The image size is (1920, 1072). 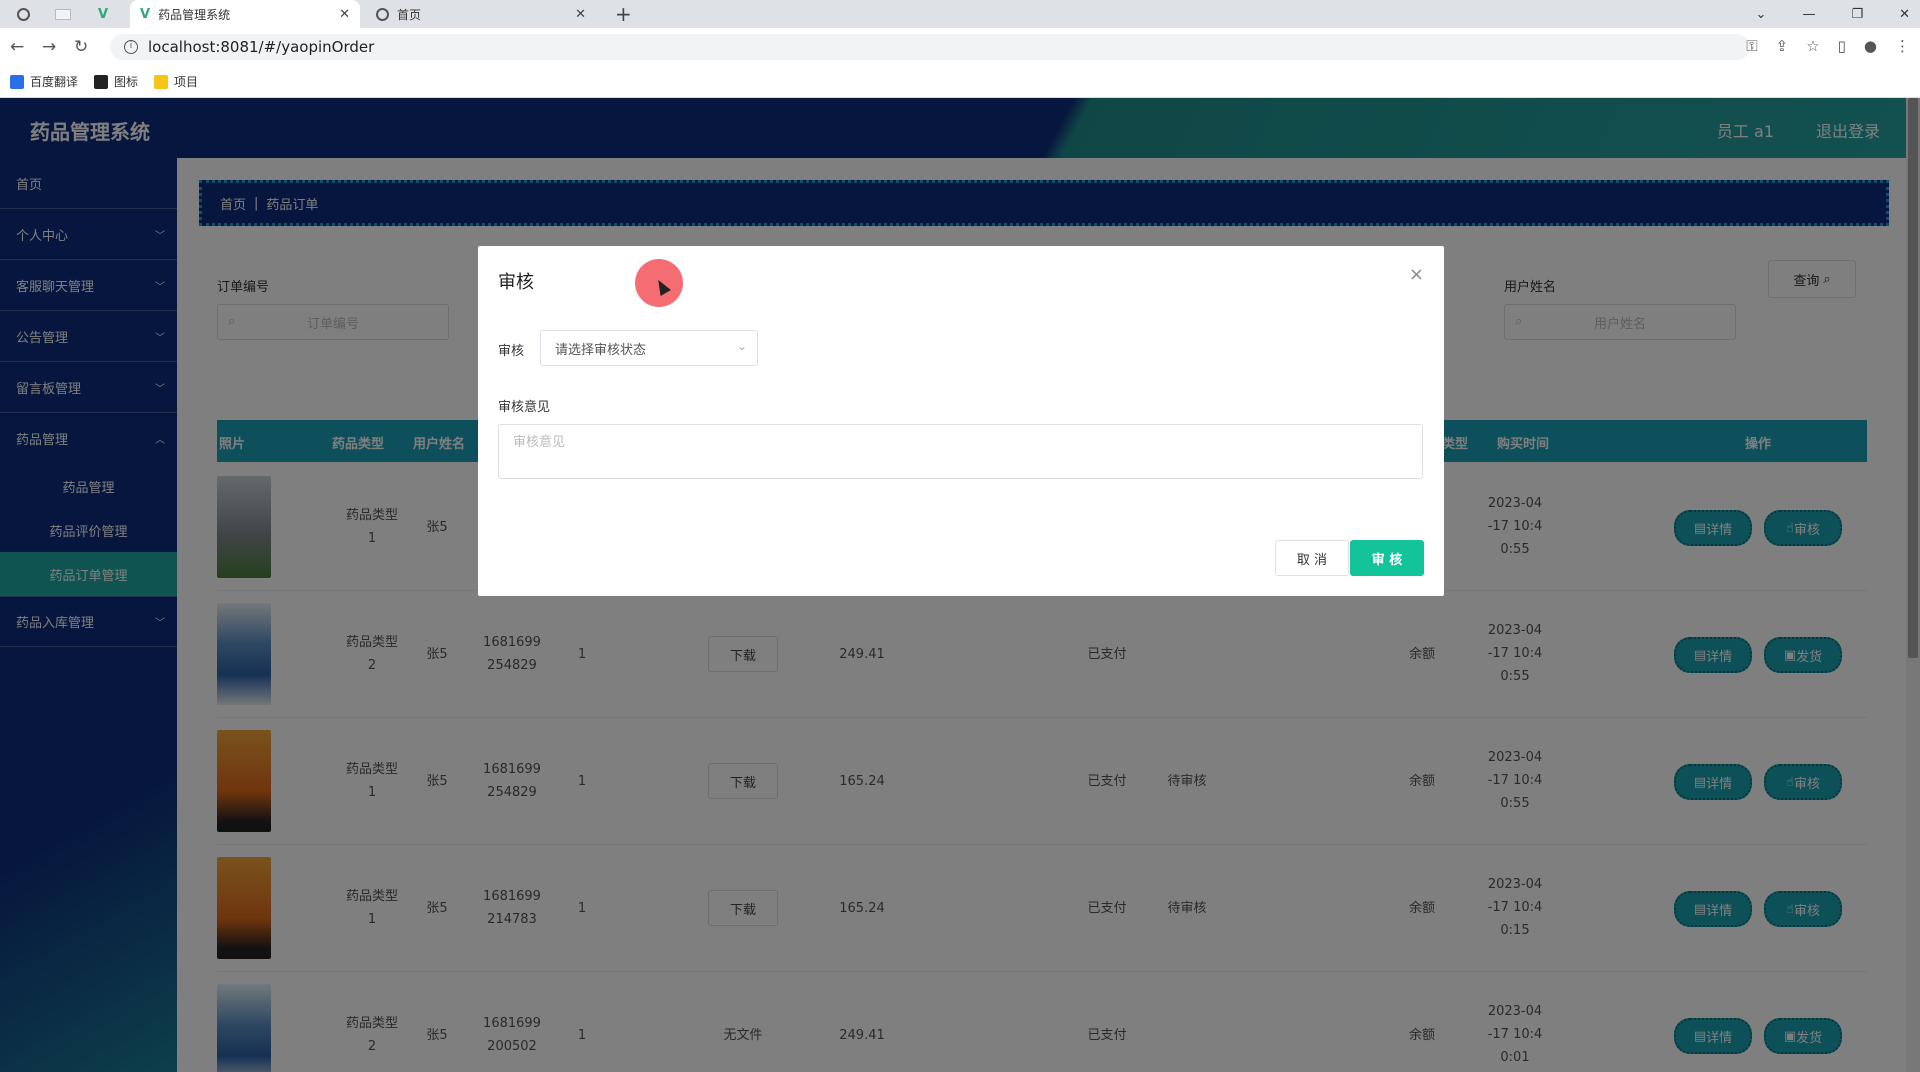 What do you see at coordinates (1833, 14) in the screenshot?
I see `window-controls: ⌄ — ❐ ✕` at bounding box center [1833, 14].